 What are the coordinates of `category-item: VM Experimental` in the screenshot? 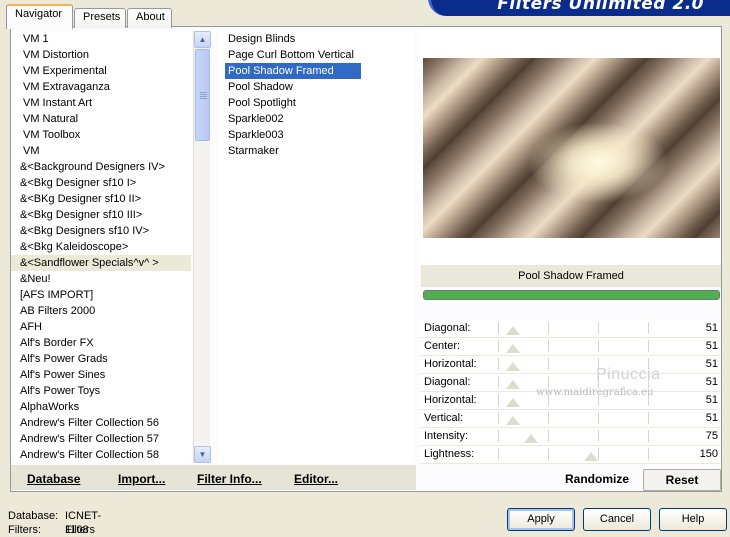 It's located at (101, 71).